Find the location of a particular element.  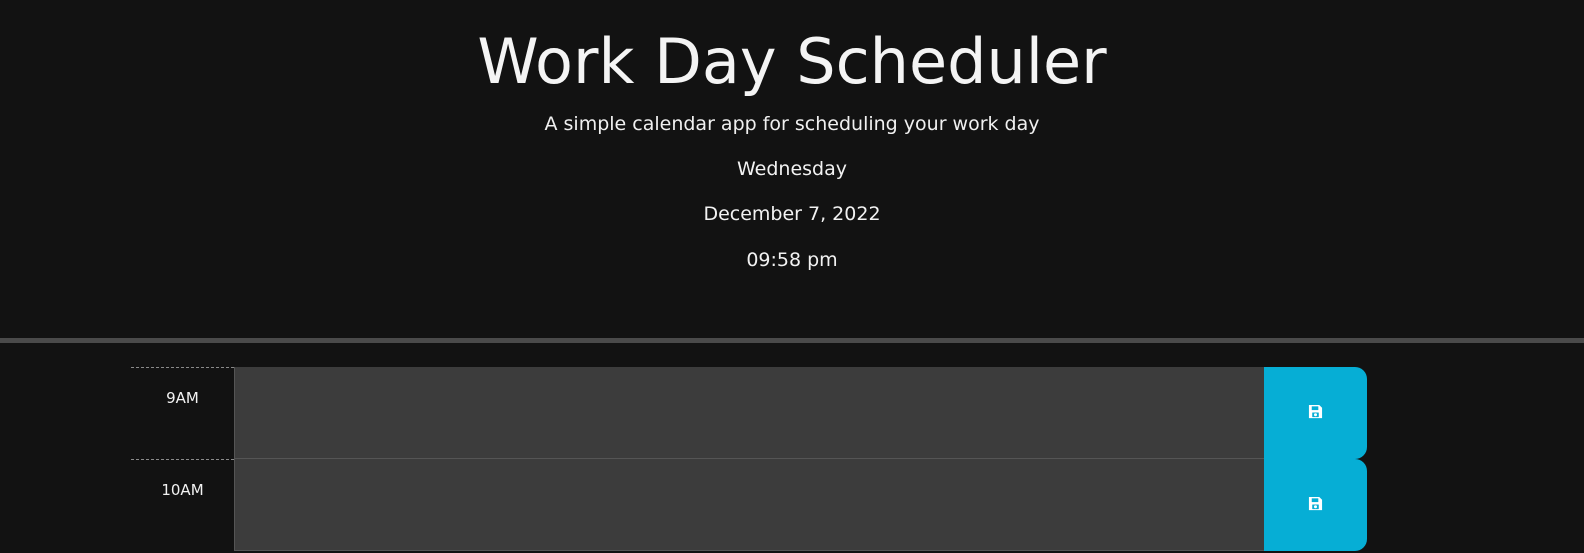

hour-label: 10AM is located at coordinates (182, 505).